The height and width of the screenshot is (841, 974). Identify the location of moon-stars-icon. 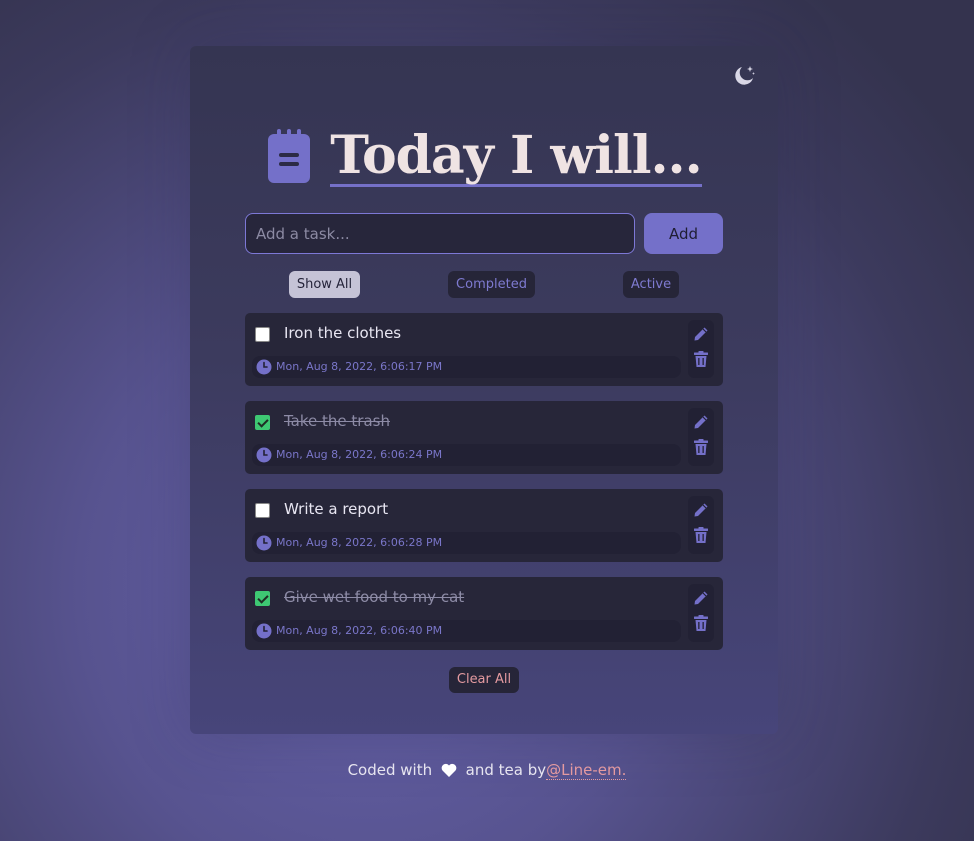
(744, 76).